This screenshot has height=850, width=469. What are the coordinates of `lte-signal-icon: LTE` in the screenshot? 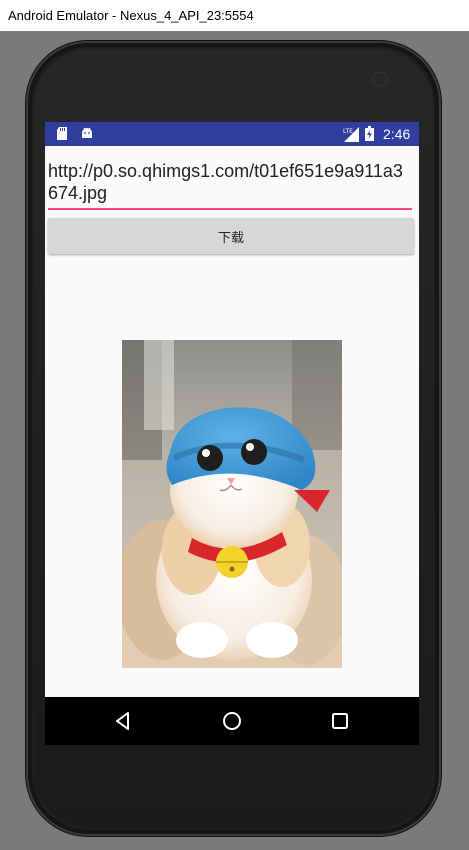 It's located at (351, 134).